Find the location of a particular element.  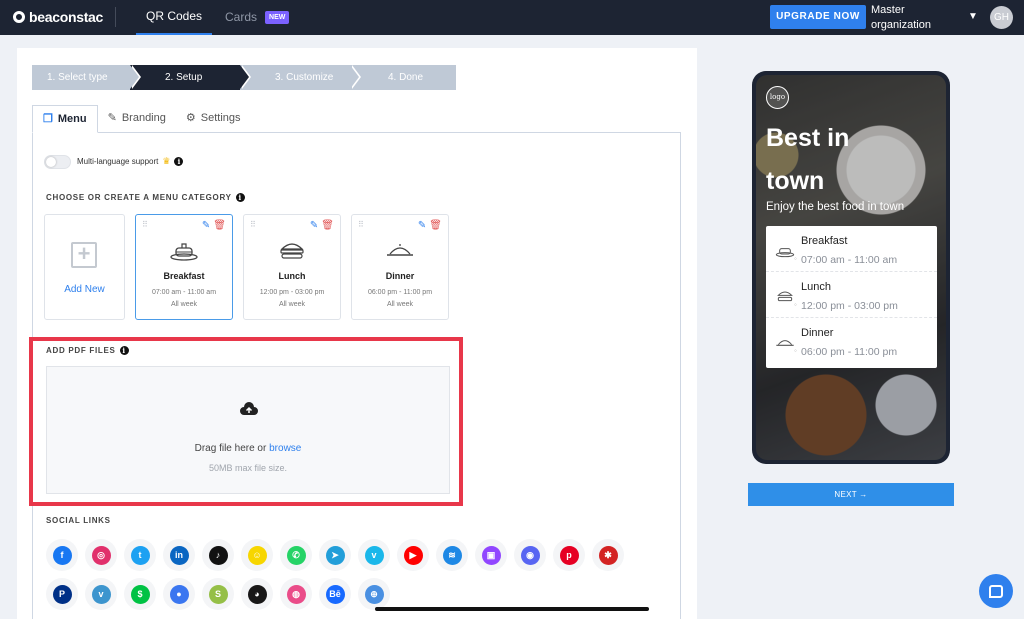

preview-menu-item: Dinner 06:00 pm - 11:00 pm is located at coordinates (851, 341).